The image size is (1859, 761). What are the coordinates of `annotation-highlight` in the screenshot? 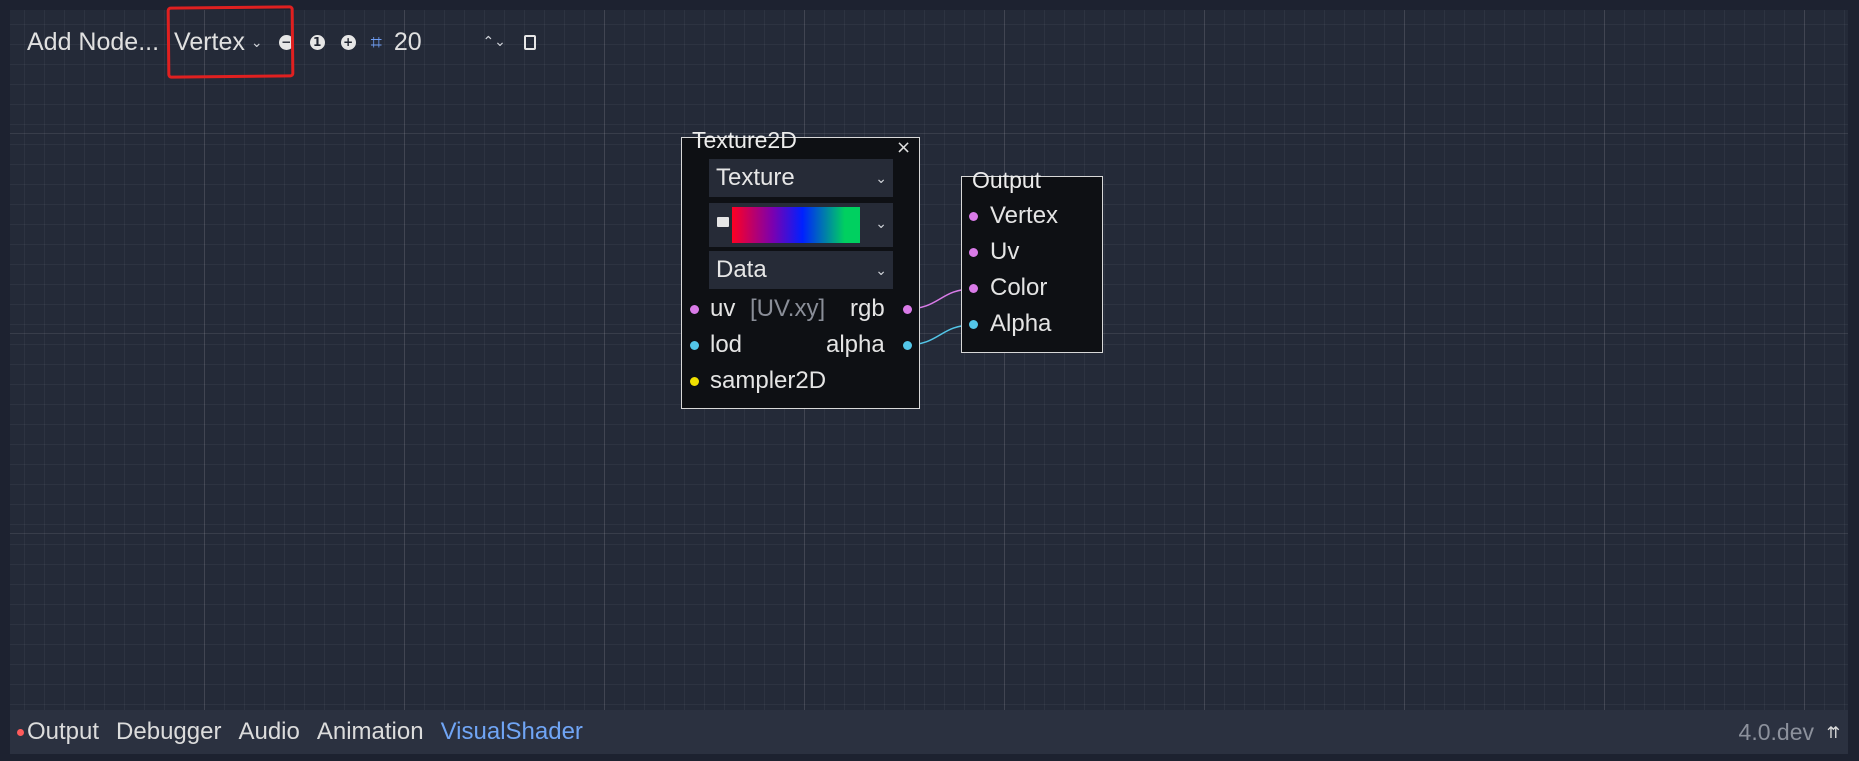 It's located at (230, 42).